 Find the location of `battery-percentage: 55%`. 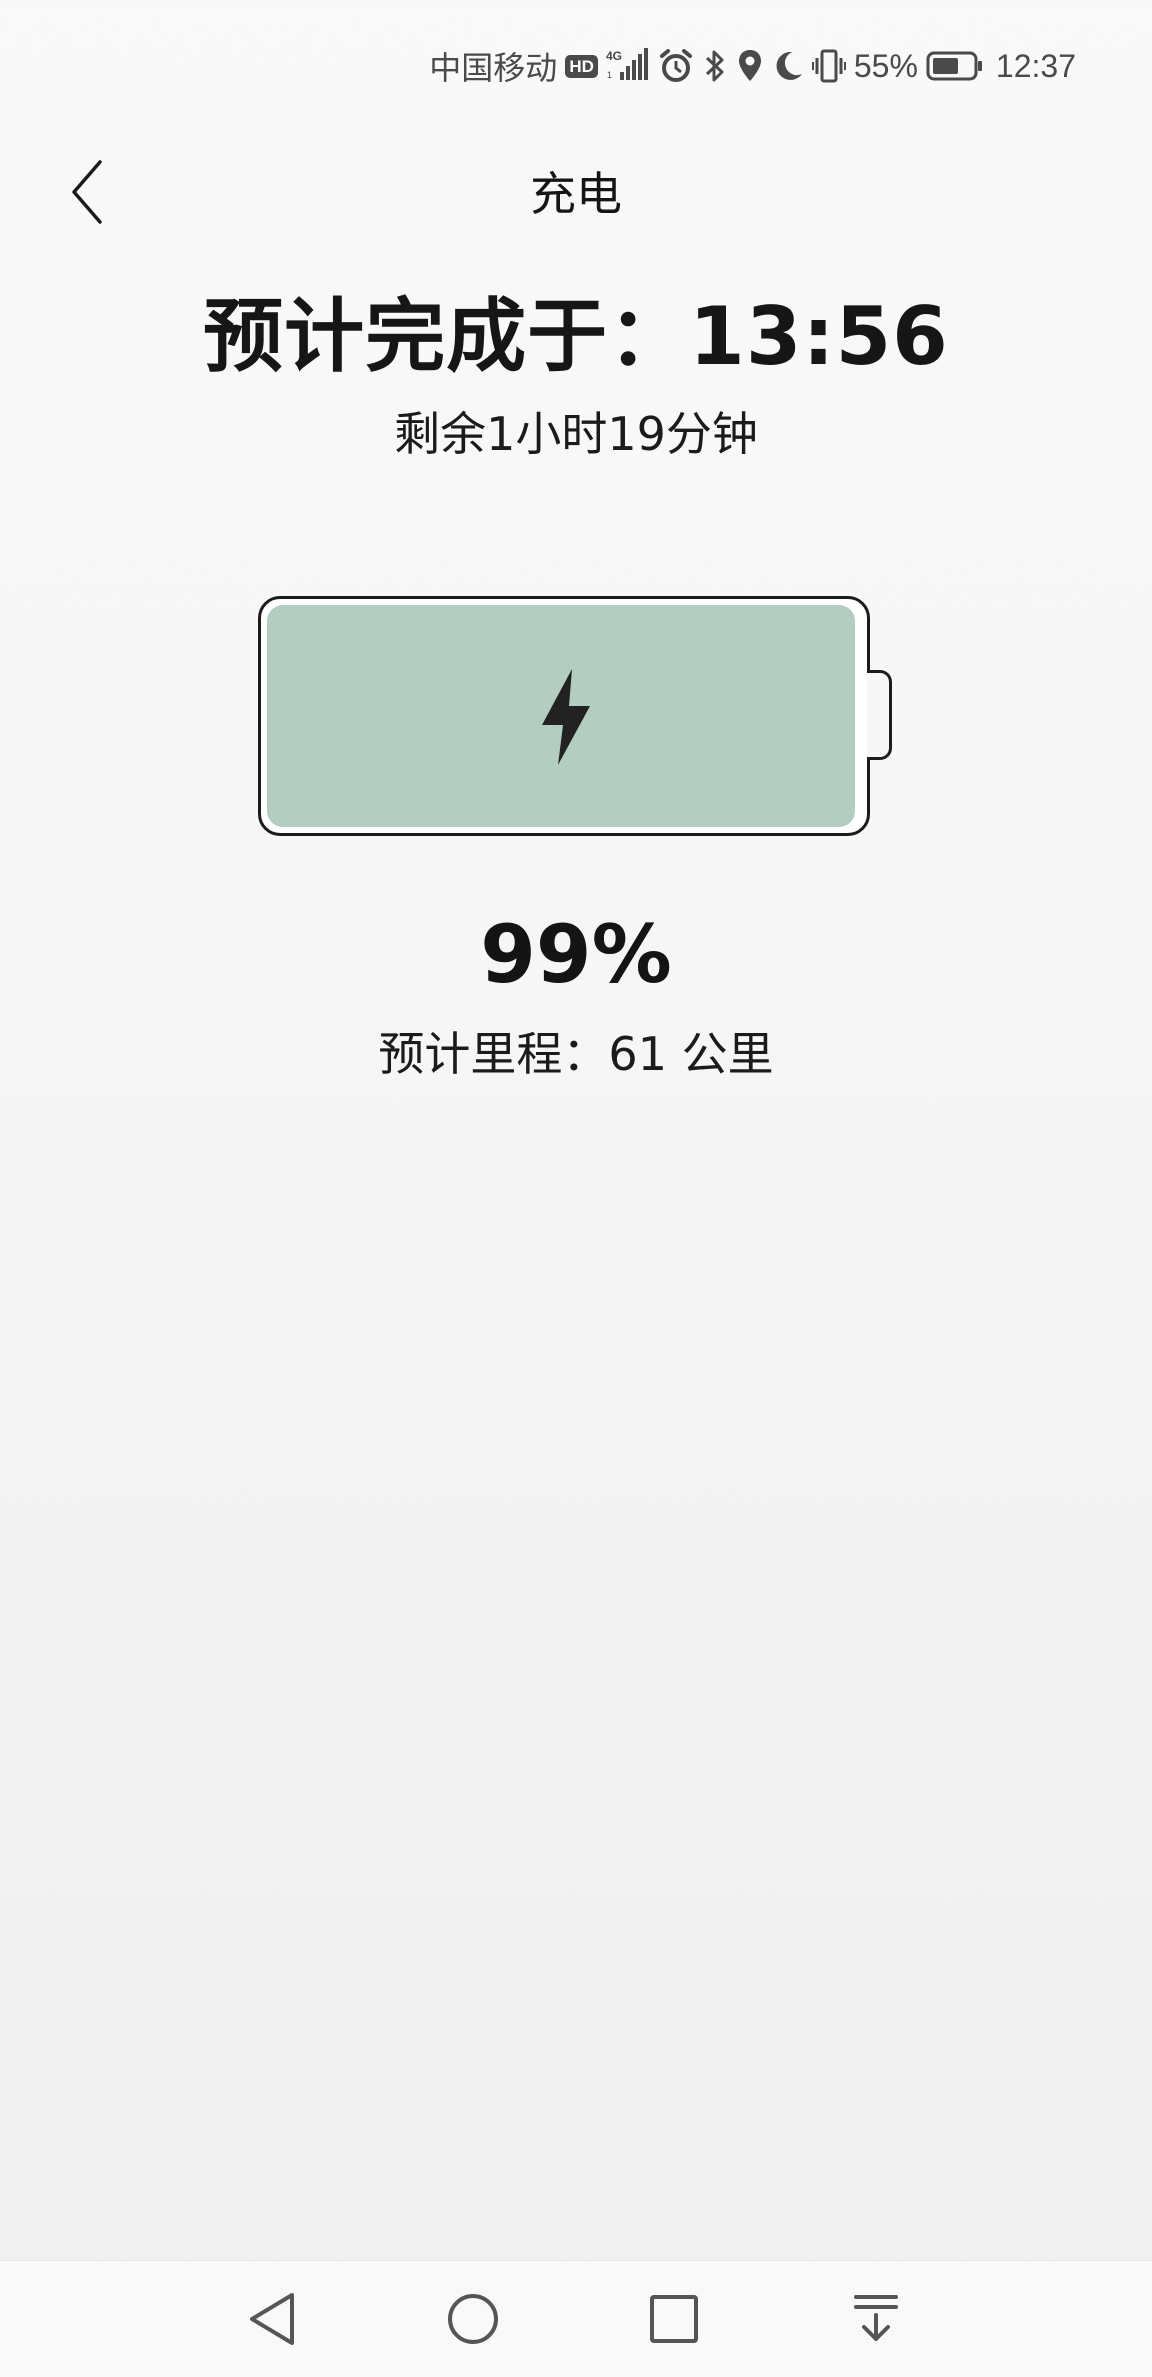

battery-percentage: 55% is located at coordinates (885, 65).